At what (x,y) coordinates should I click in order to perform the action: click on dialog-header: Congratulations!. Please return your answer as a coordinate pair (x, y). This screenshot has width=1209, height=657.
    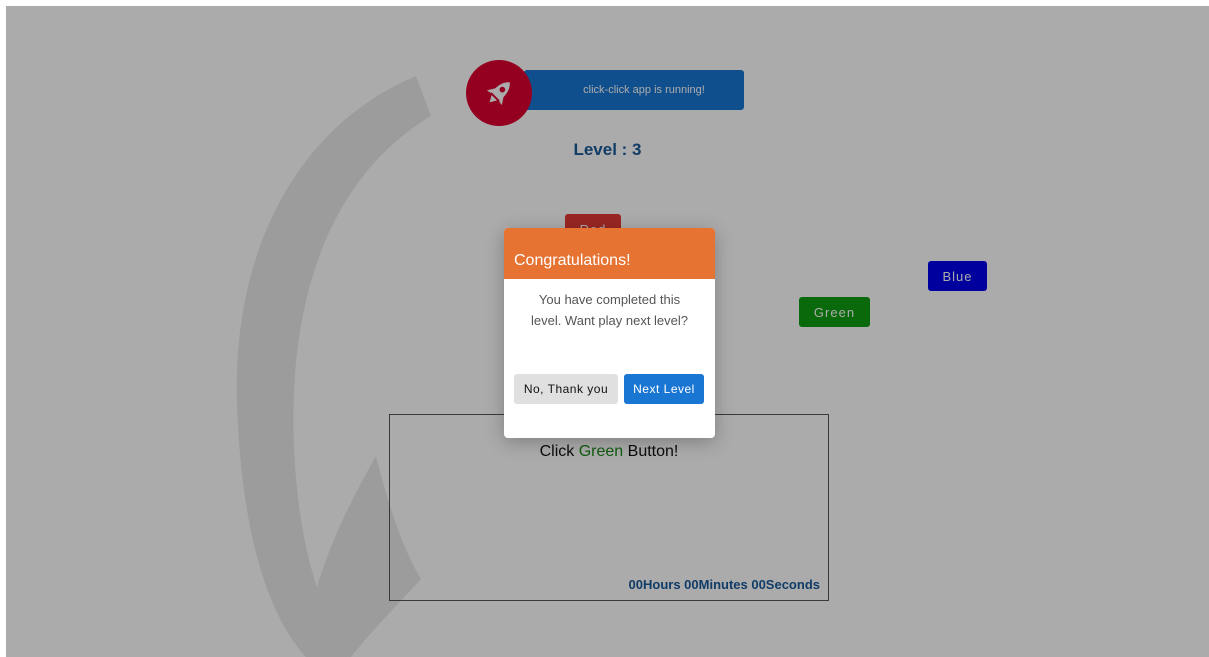
    Looking at the image, I should click on (609, 253).